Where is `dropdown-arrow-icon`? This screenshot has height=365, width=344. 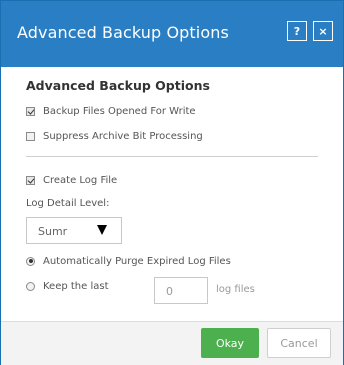 dropdown-arrow-icon is located at coordinates (102, 230).